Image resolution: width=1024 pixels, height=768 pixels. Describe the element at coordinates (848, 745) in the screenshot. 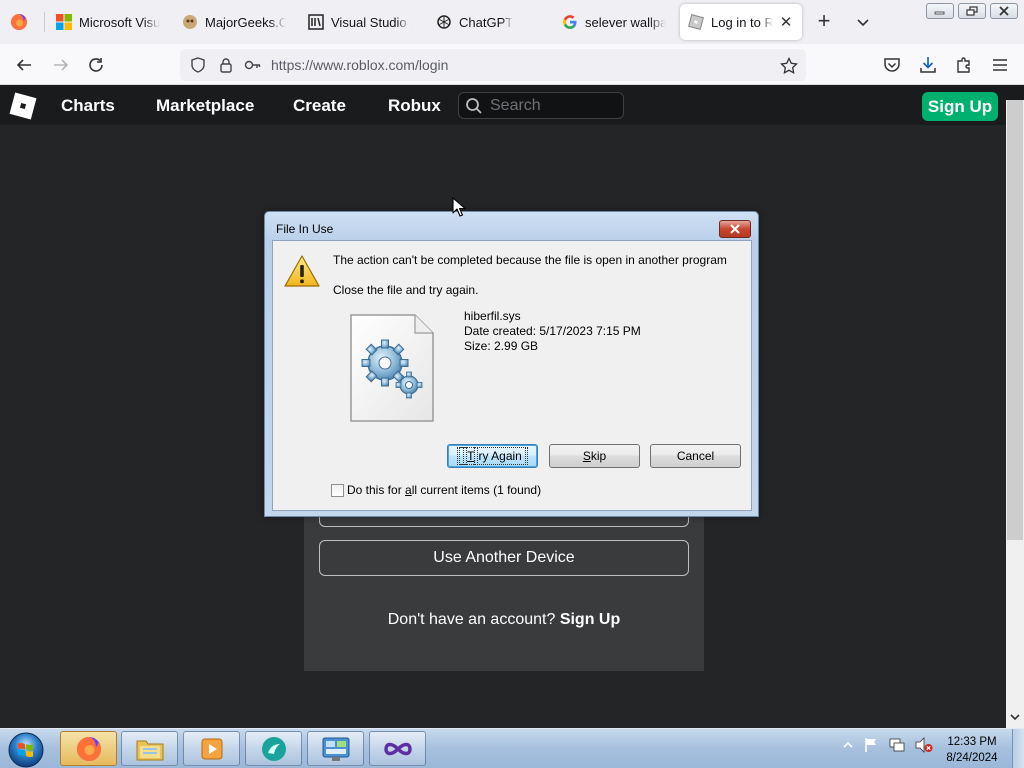

I see `show-hidden-icons-chevron-icon` at that location.